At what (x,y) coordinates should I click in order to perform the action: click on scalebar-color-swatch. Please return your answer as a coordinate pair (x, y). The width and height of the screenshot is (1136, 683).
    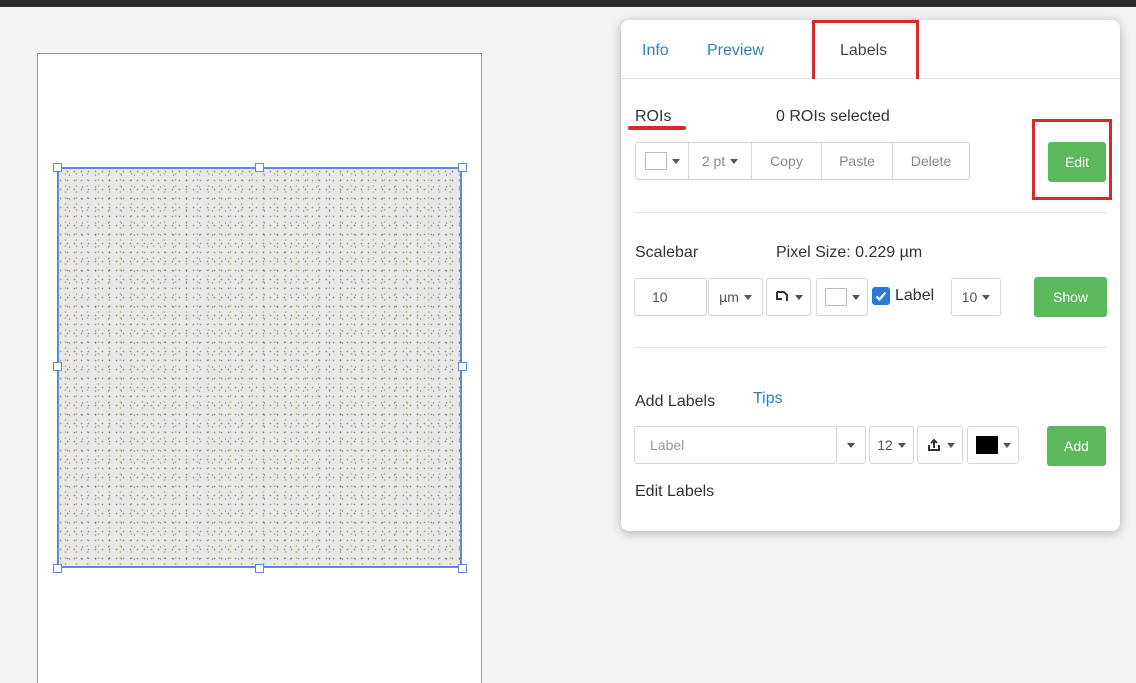
    Looking at the image, I should click on (835, 297).